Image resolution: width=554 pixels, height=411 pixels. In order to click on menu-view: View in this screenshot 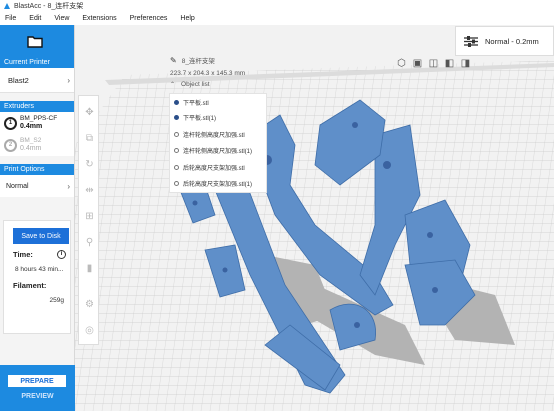, I will do `click(61, 18)`.